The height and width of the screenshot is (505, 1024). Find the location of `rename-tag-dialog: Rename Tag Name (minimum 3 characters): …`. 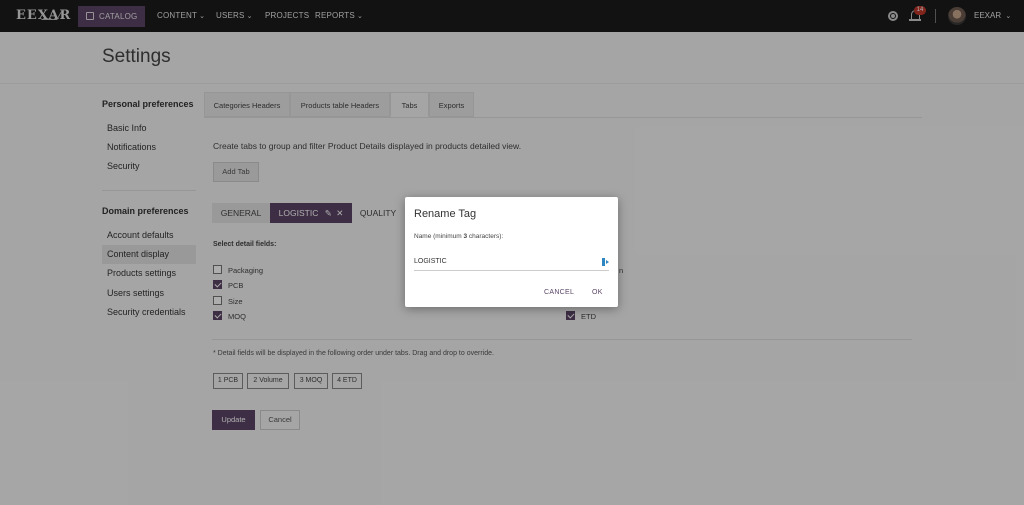

rename-tag-dialog: Rename Tag Name (minimum 3 characters): … is located at coordinates (511, 252).